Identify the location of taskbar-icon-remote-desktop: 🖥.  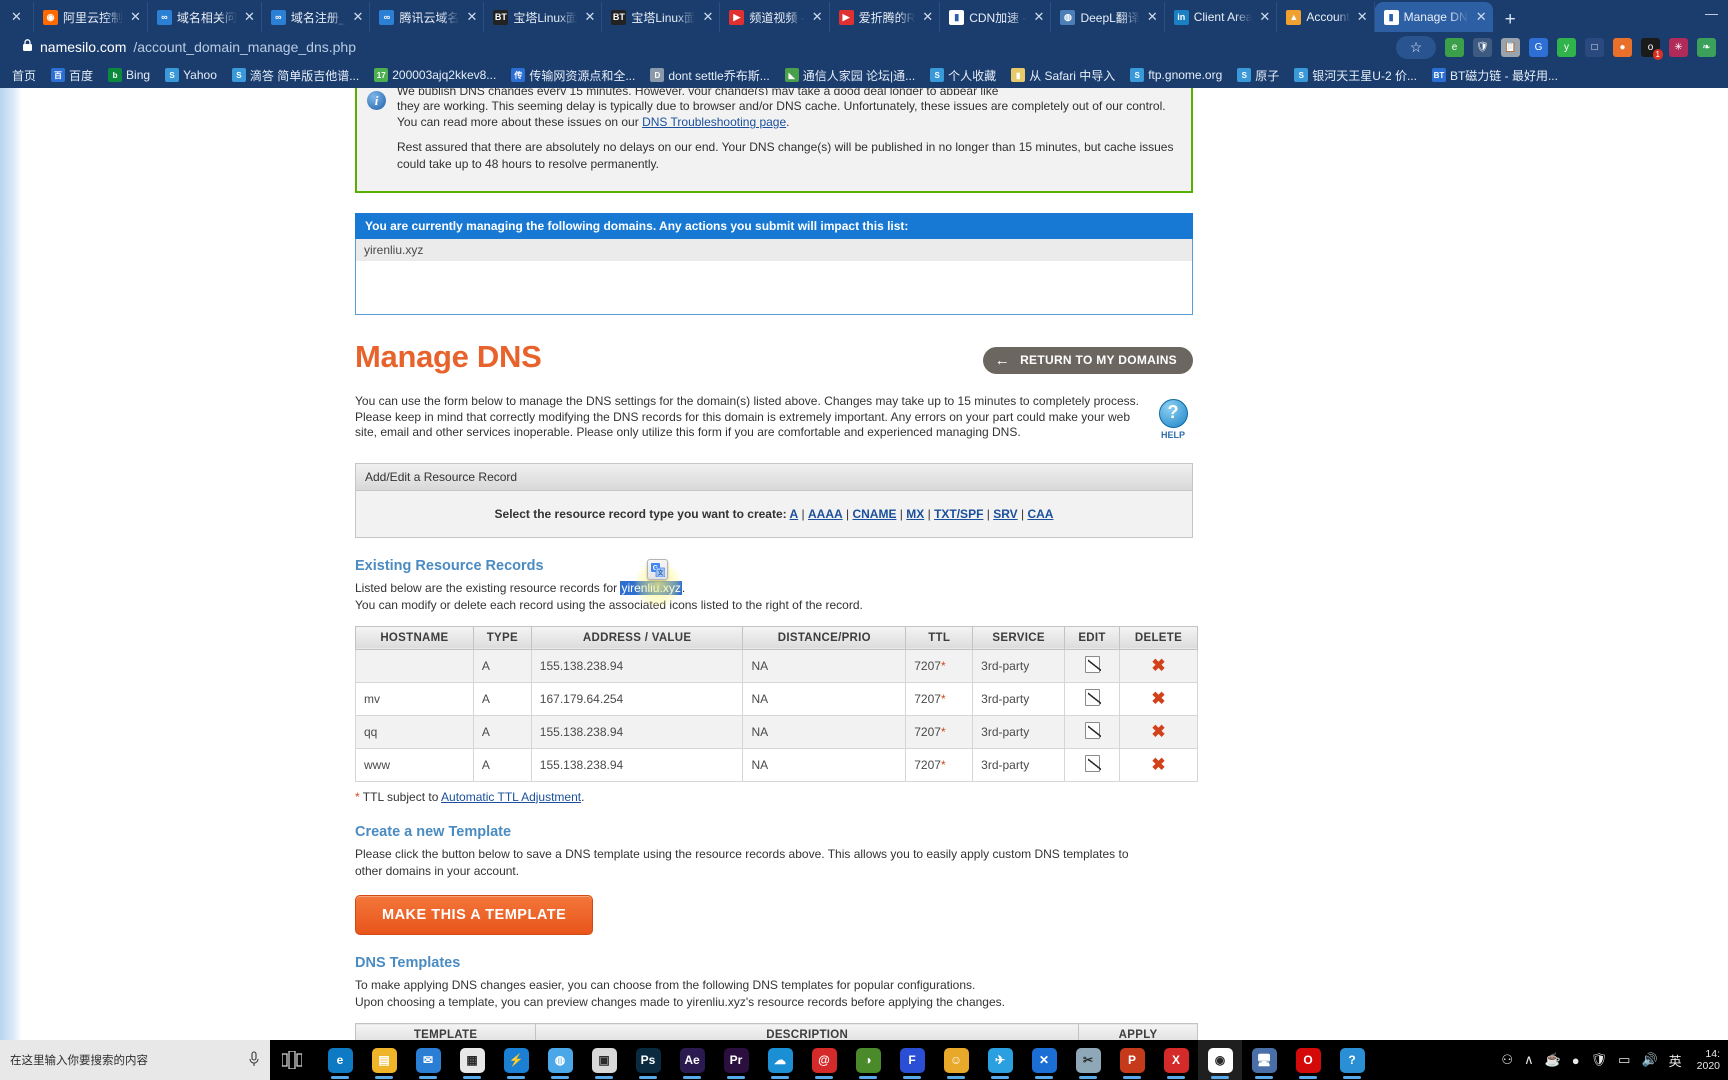
(1264, 1060).